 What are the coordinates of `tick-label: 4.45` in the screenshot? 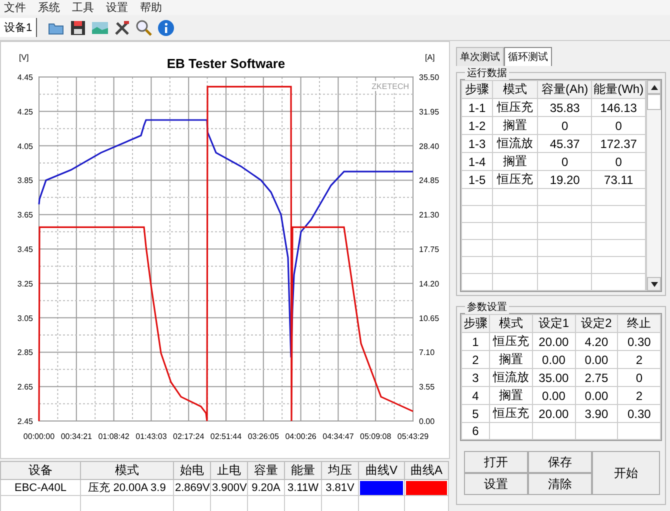 It's located at (25, 77).